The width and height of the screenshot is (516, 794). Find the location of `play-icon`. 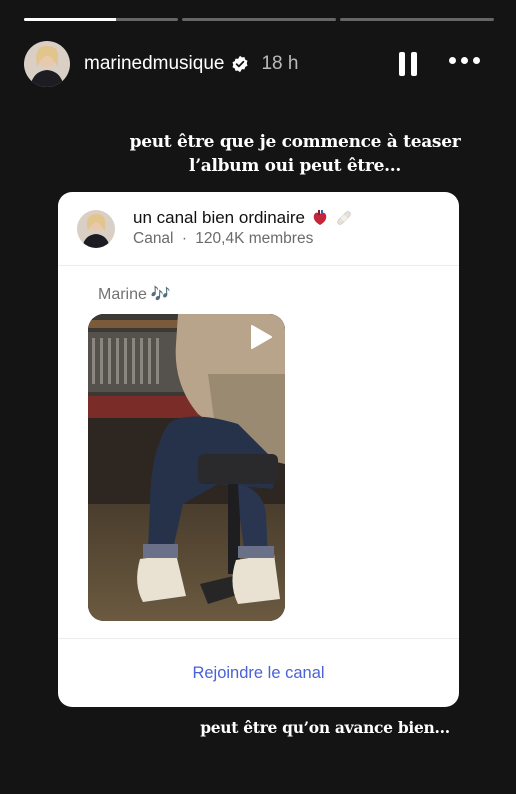

play-icon is located at coordinates (260, 337).